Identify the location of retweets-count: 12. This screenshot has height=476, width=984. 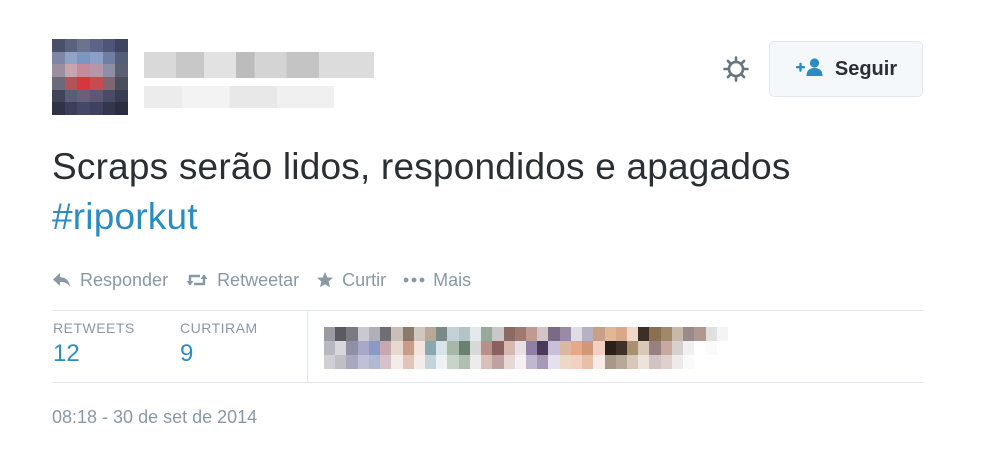
(94, 354).